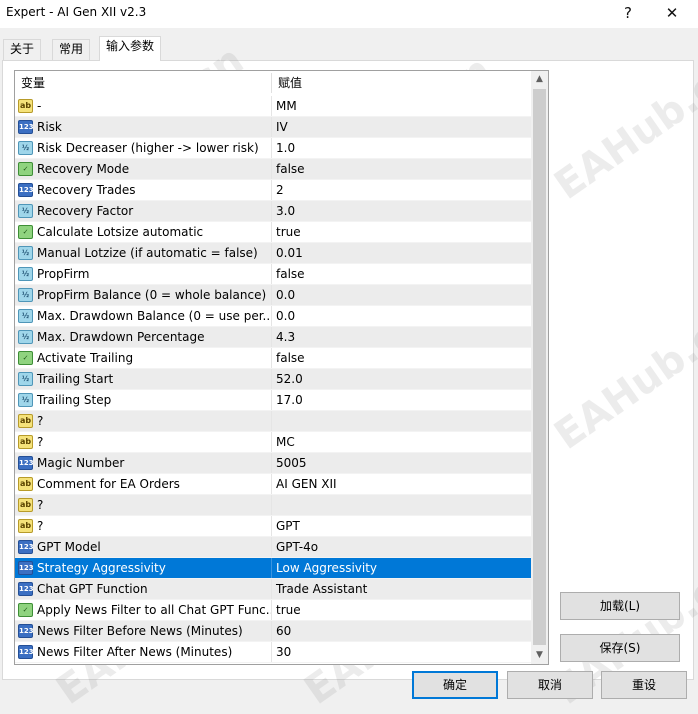  What do you see at coordinates (143, 631) in the screenshot?
I see `param-variable-cell: 123 News Filter Before News (Minutes)` at bounding box center [143, 631].